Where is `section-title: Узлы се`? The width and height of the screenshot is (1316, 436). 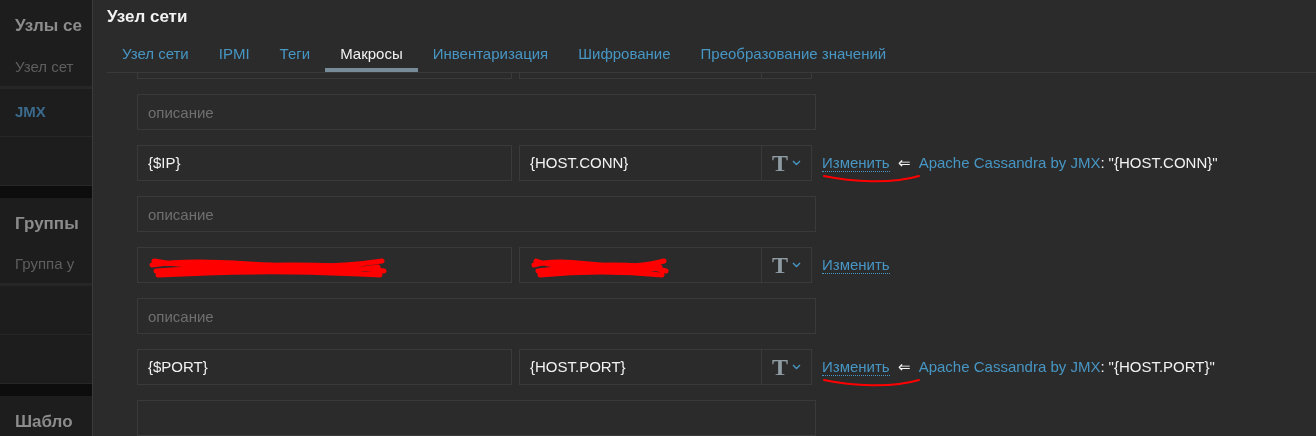
section-title: Узлы се is located at coordinates (48, 26).